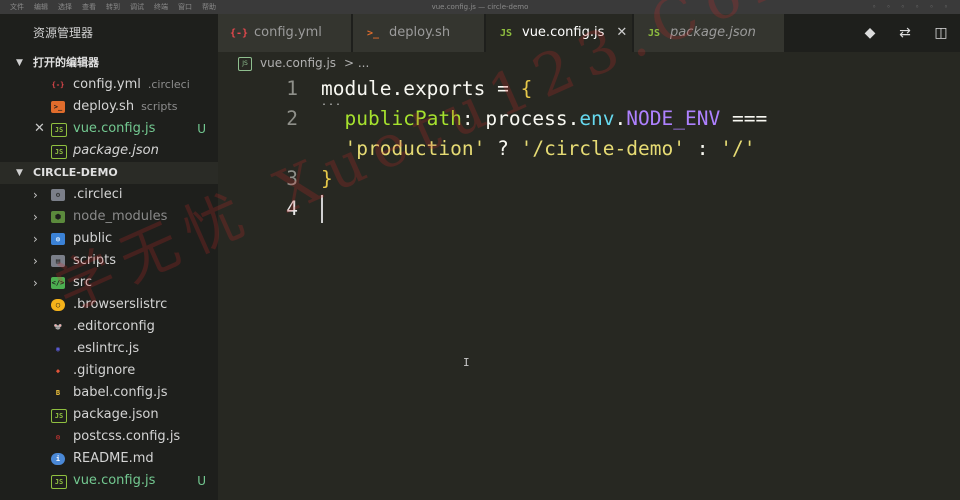 This screenshot has height=500, width=960. Describe the element at coordinates (58, 283) in the screenshot. I see `folder-src-icon: </>` at that location.